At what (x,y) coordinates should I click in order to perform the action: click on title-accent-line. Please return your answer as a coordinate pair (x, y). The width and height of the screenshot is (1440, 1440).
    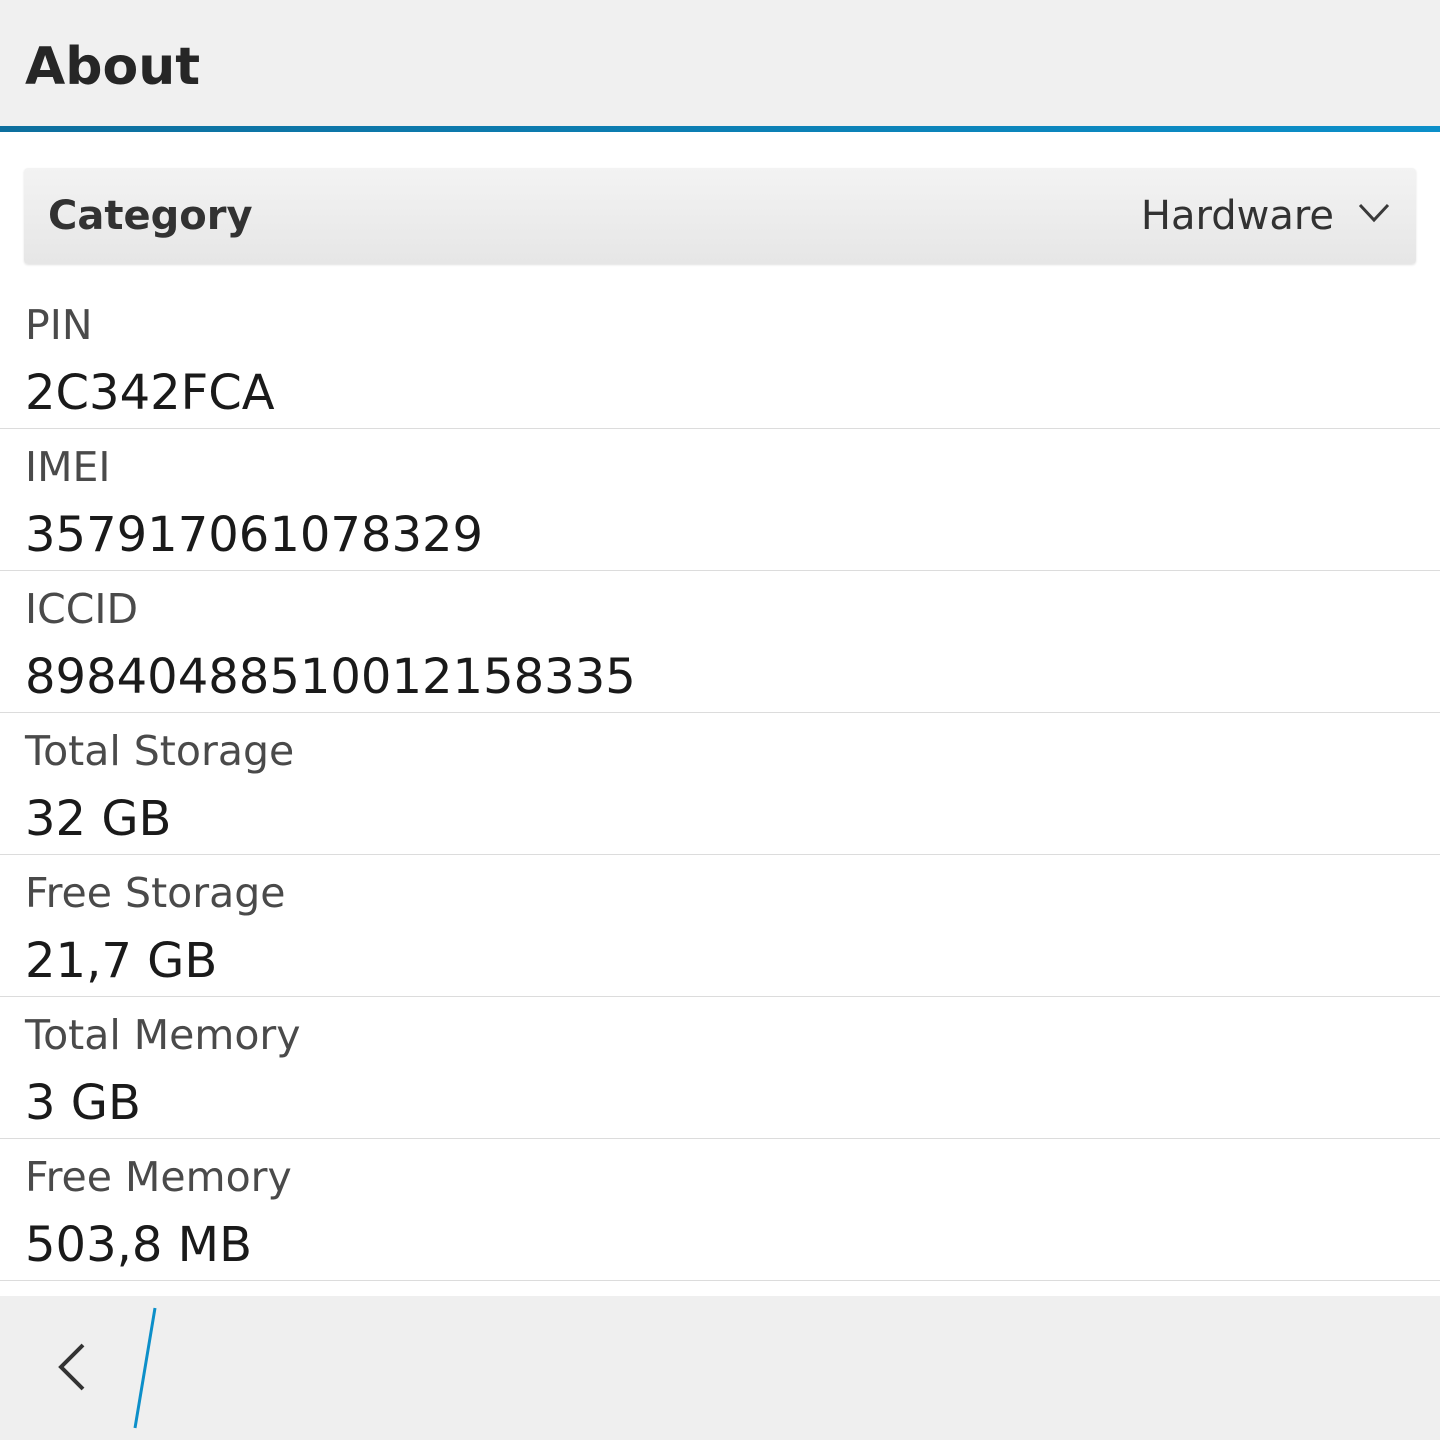
    Looking at the image, I should click on (720, 129).